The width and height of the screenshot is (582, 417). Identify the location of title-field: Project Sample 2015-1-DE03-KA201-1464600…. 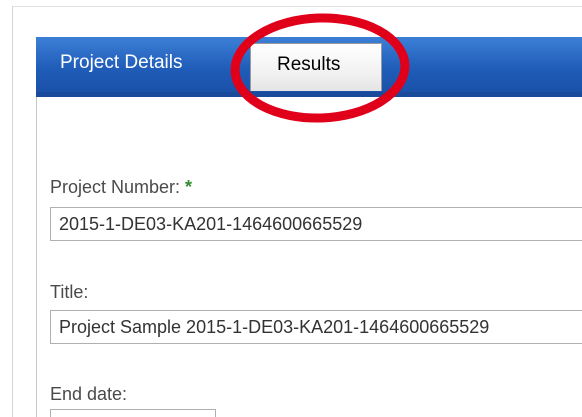
(316, 327).